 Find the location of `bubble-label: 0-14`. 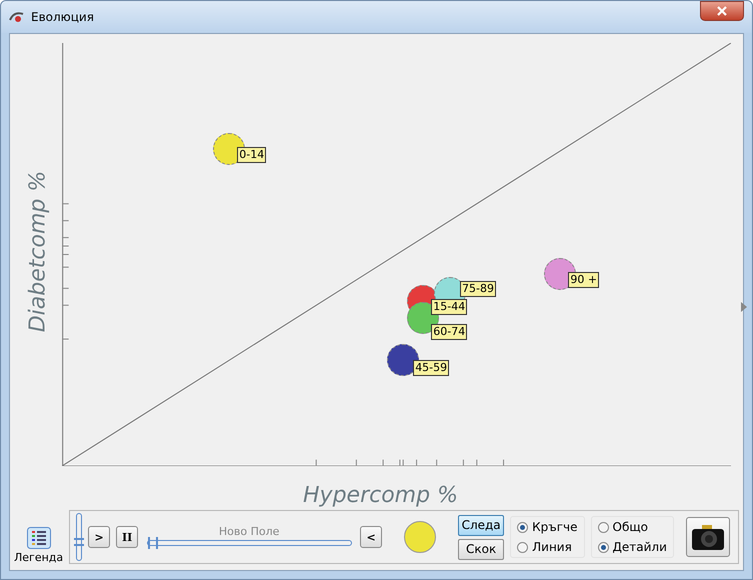

bubble-label: 0-14 is located at coordinates (251, 154).